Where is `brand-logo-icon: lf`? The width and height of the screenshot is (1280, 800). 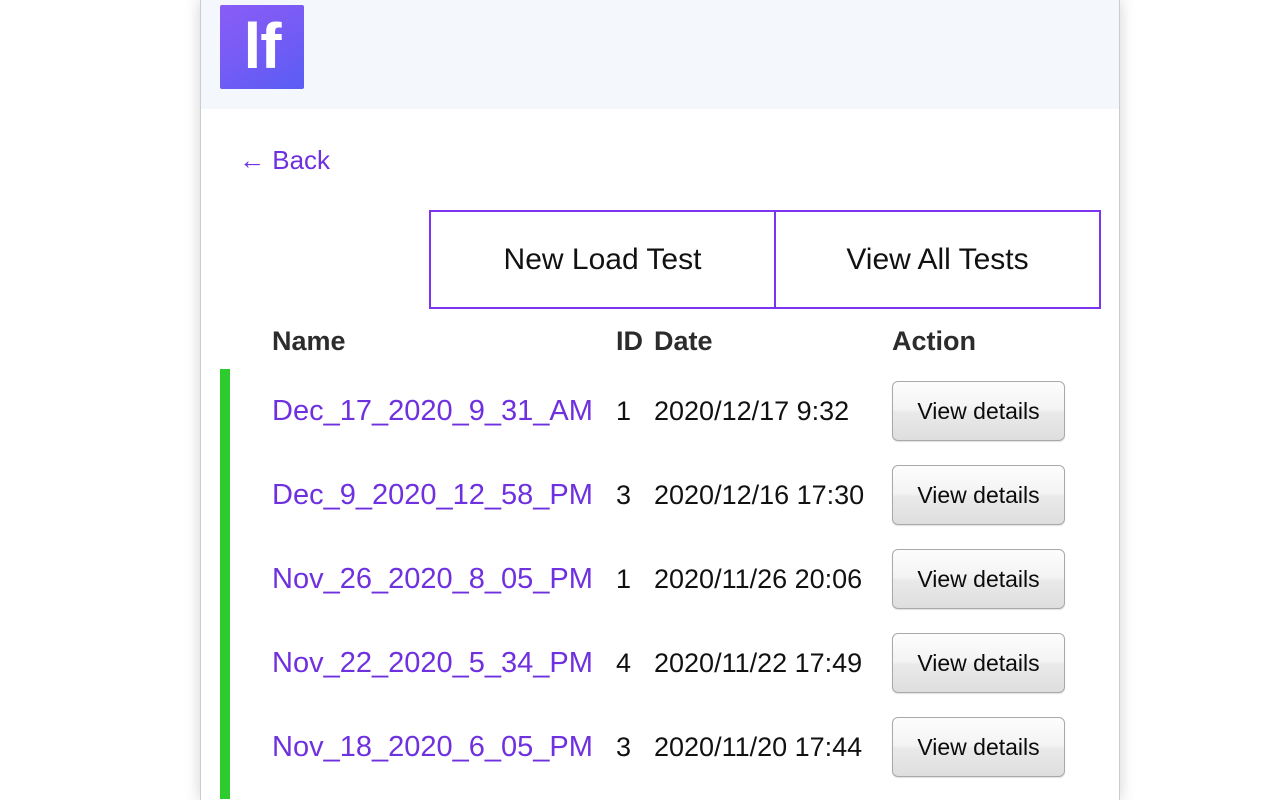
brand-logo-icon: lf is located at coordinates (262, 47).